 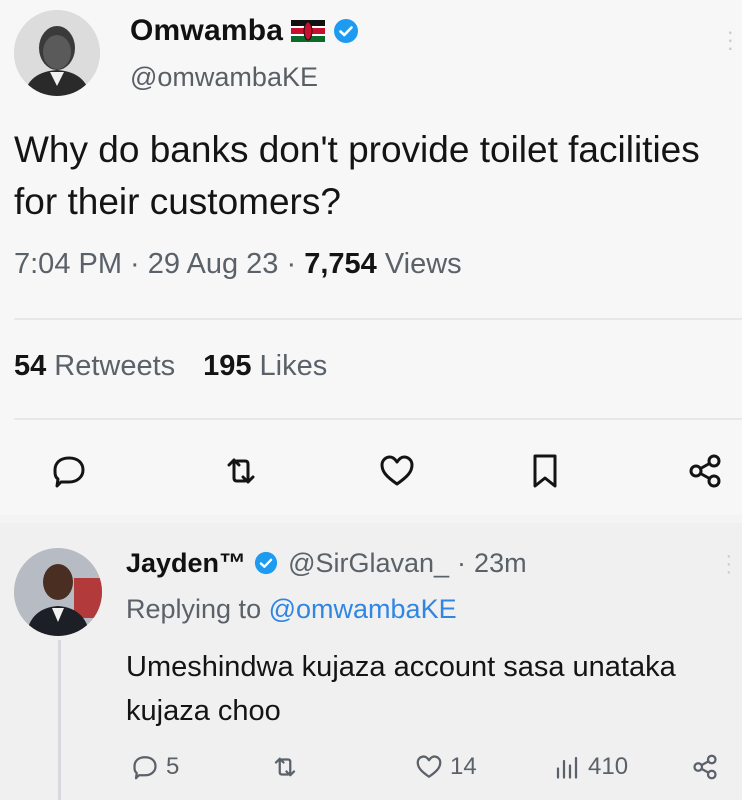 I want to click on reply-display-name: Jayden™, so click(x=186, y=563).